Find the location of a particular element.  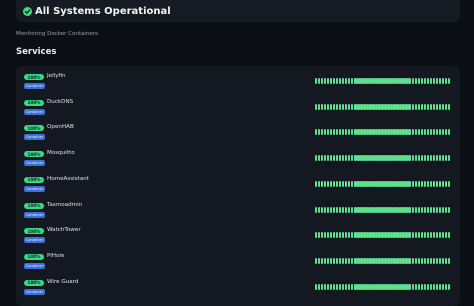

service-row: 100% OpenHAB Container is located at coordinates (239, 134).